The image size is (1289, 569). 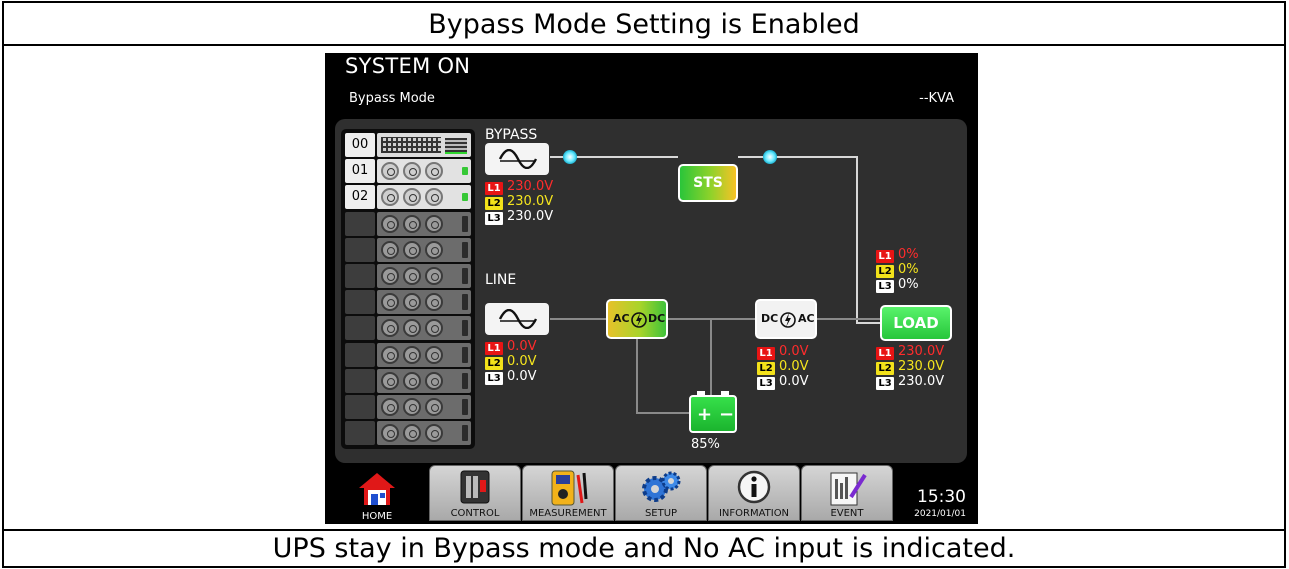 What do you see at coordinates (377, 494) in the screenshot?
I see `nav-home-button: HOME` at bounding box center [377, 494].